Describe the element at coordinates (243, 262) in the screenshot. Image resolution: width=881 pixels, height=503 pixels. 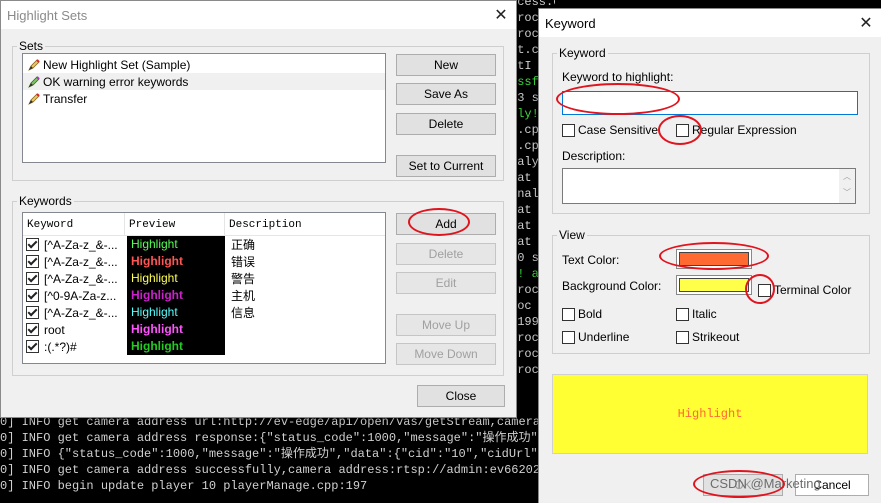
I see `description-cell: 错误` at that location.